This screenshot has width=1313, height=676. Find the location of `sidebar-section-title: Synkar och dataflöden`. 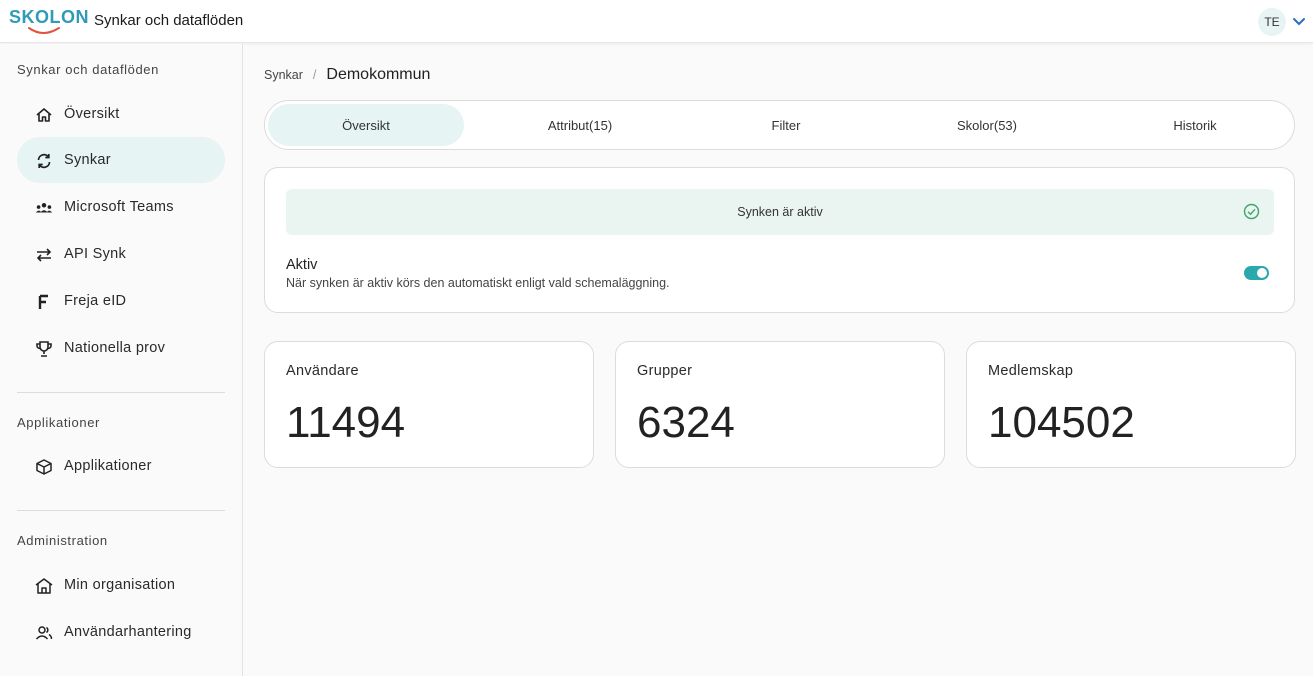

sidebar-section-title: Synkar och dataflöden is located at coordinates (88, 69).